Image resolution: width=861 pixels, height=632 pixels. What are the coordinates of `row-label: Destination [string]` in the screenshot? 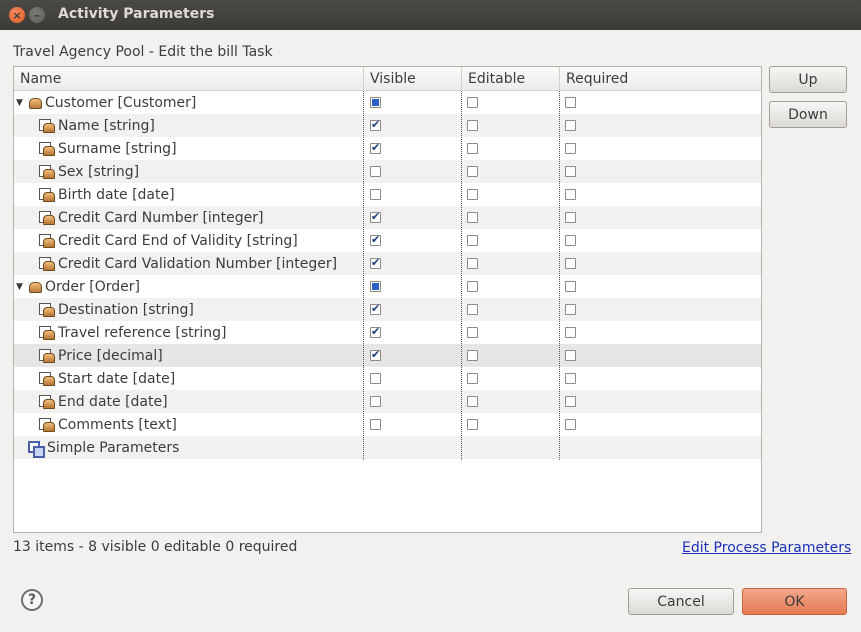 It's located at (126, 309).